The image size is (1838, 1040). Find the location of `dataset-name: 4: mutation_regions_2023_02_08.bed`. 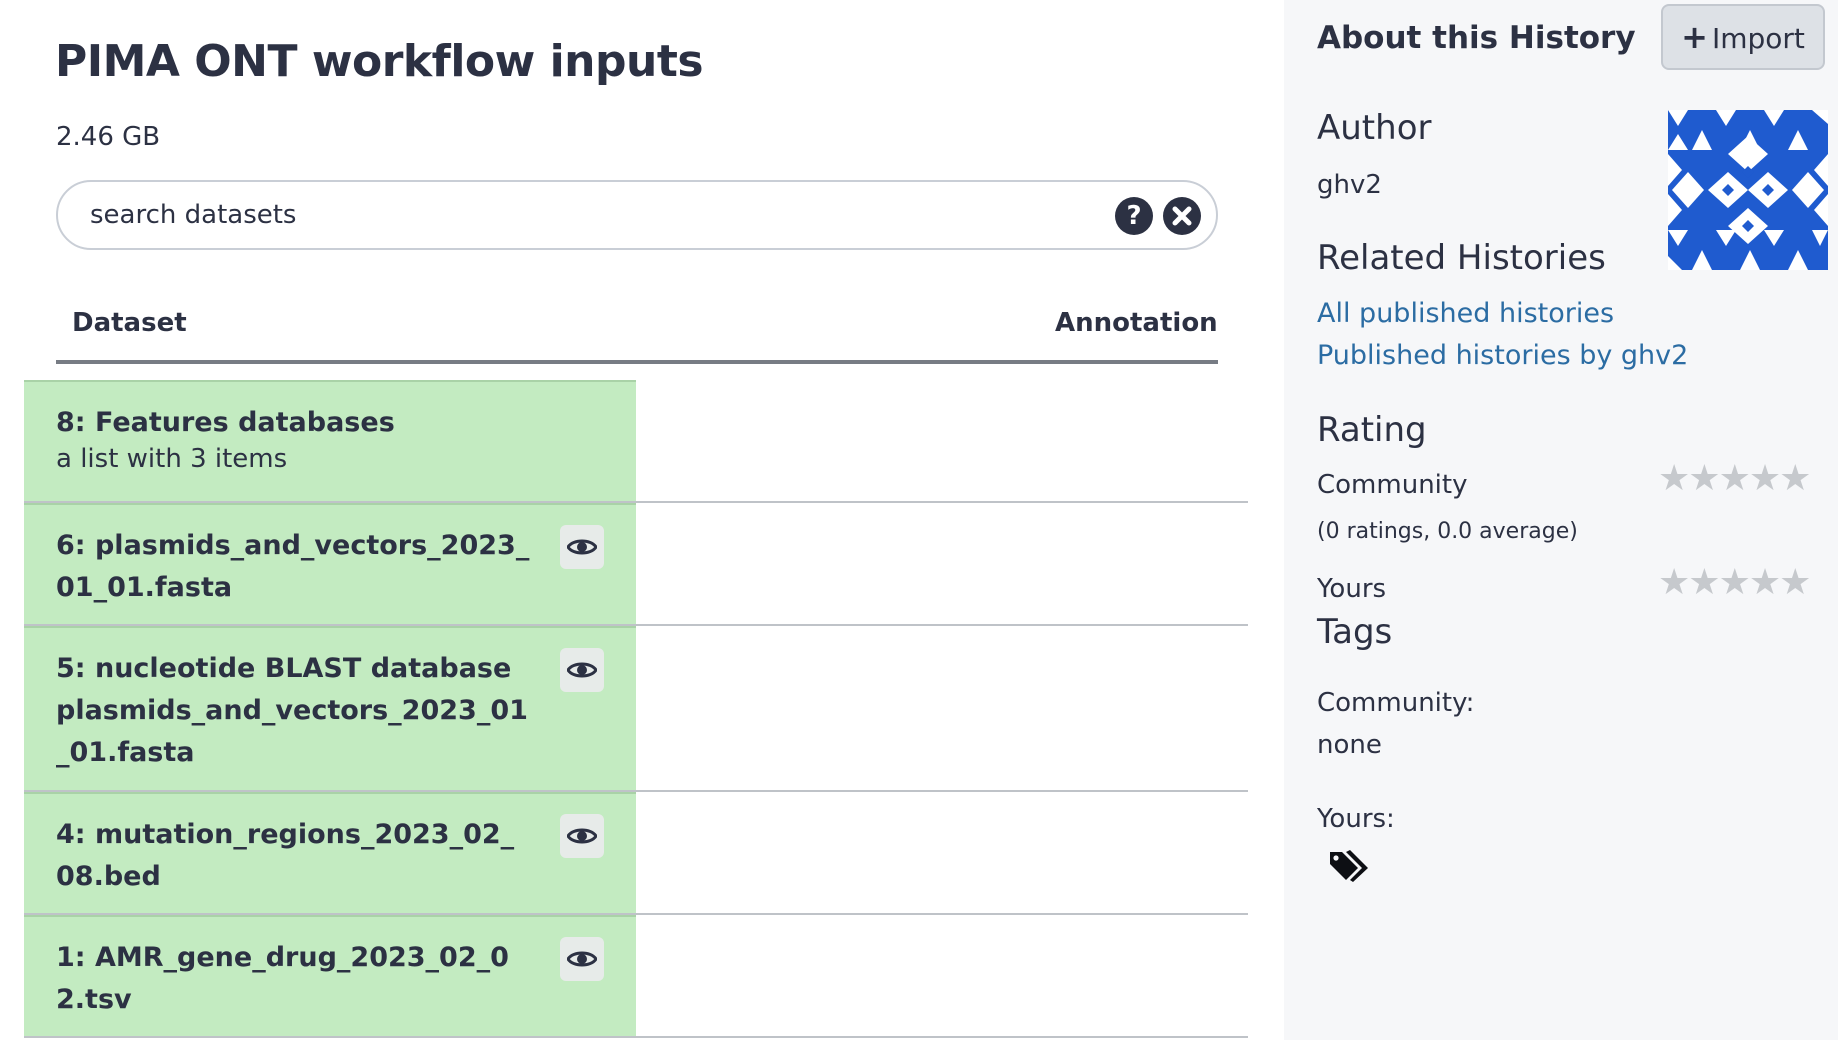

dataset-name: 4: mutation_regions_2023_02_08.bed is located at coordinates (293, 856).